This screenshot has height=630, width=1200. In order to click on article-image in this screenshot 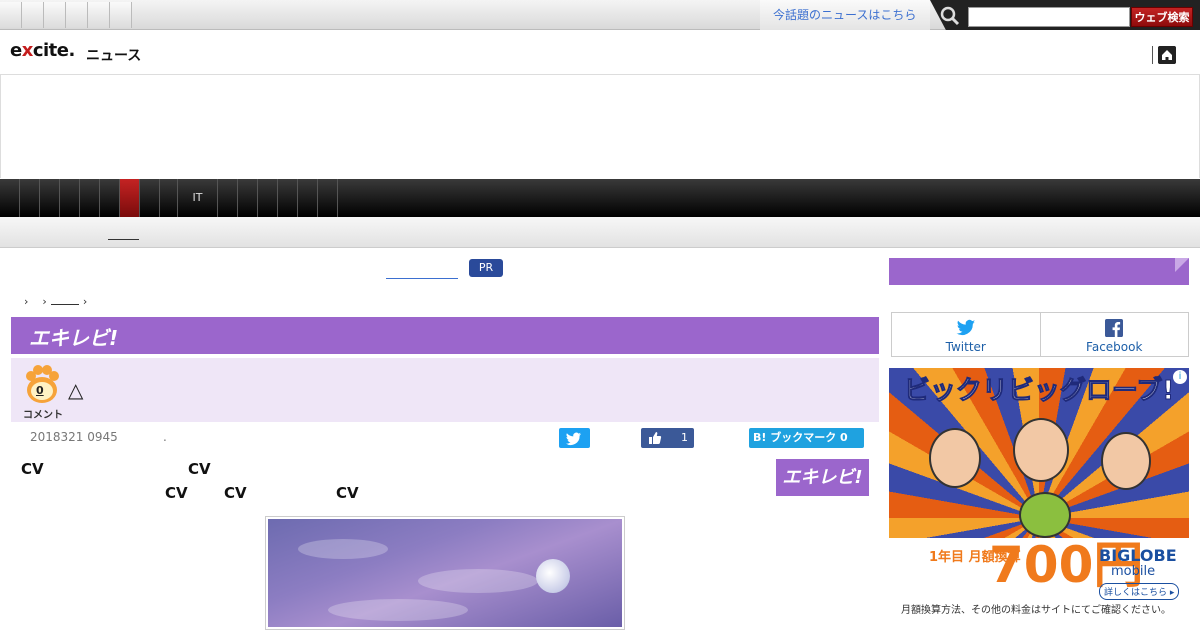, I will do `click(445, 573)`.